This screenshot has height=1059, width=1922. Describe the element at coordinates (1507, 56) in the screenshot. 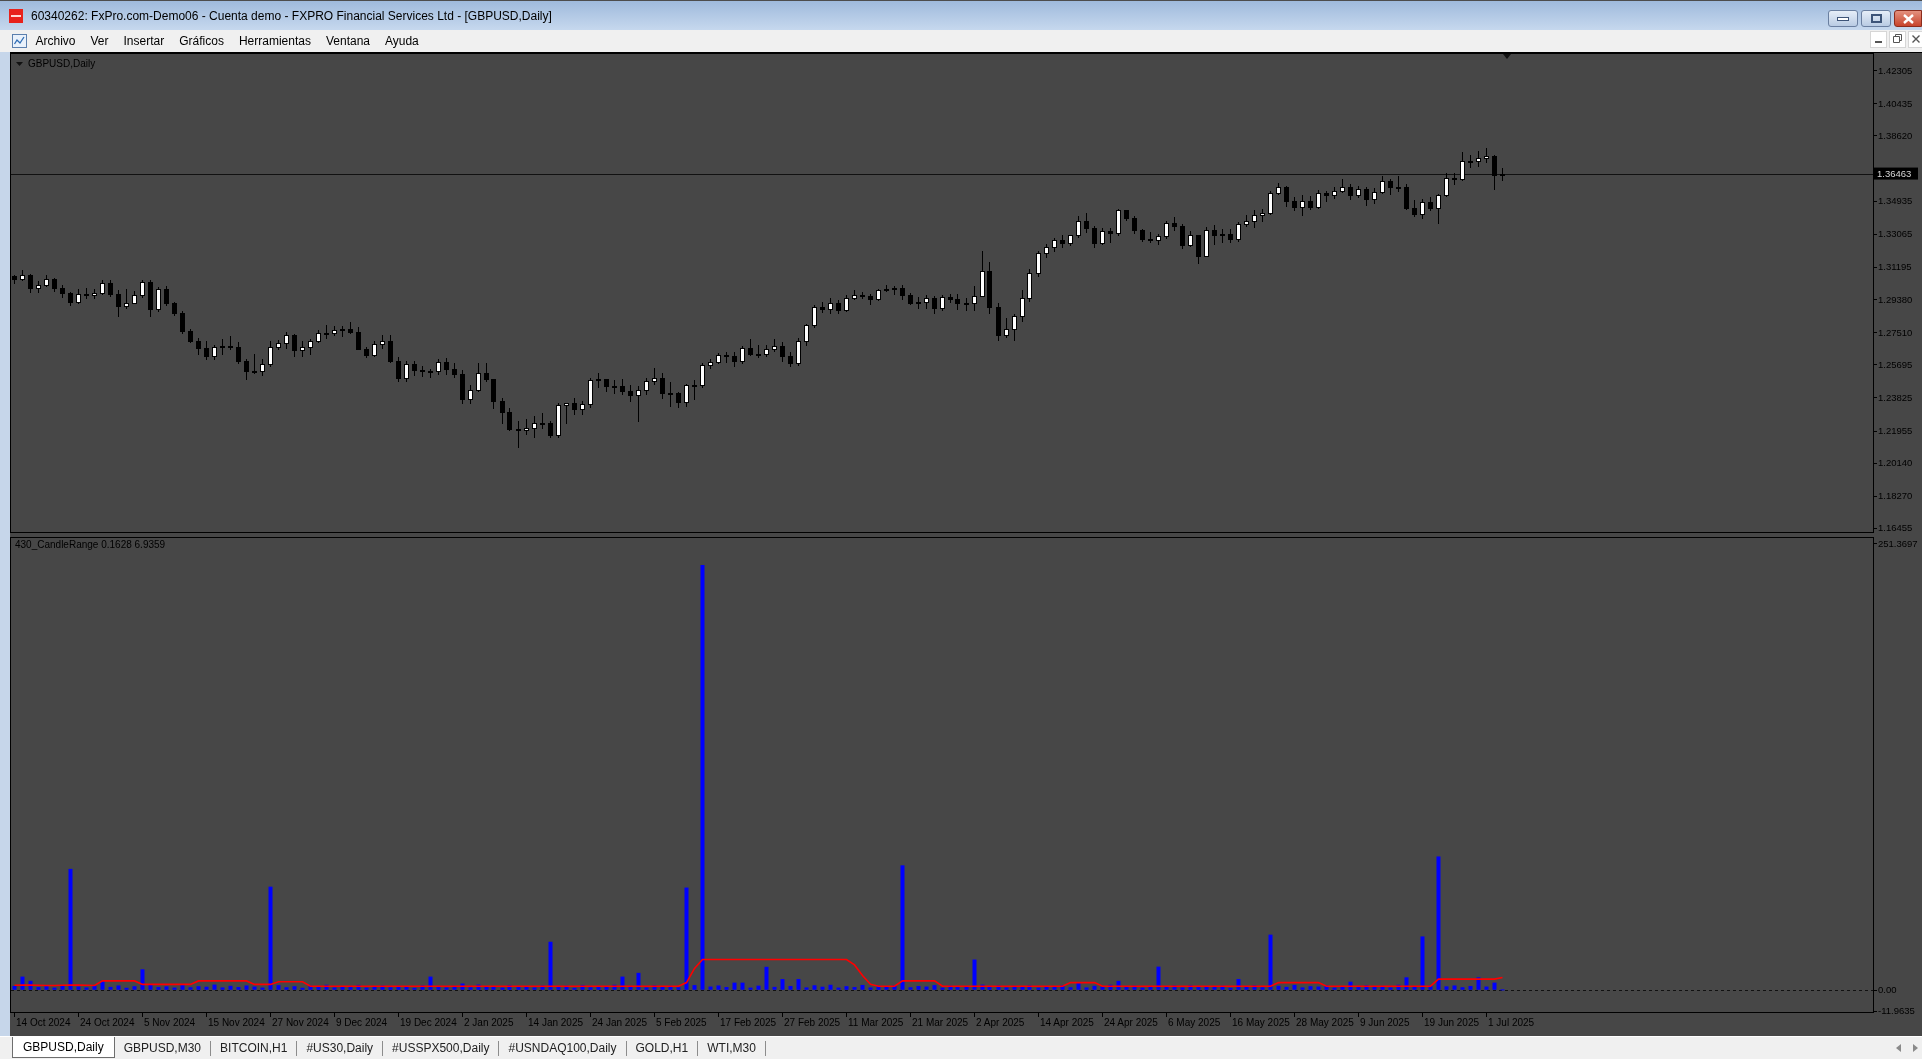

I see `triangle-marker-icon` at that location.